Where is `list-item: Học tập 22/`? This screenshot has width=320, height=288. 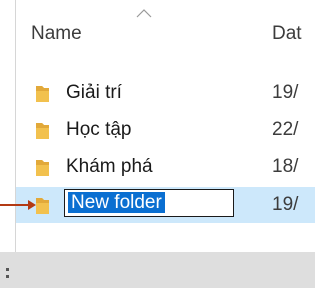
list-item: Học tập 22/ is located at coordinates (165, 130).